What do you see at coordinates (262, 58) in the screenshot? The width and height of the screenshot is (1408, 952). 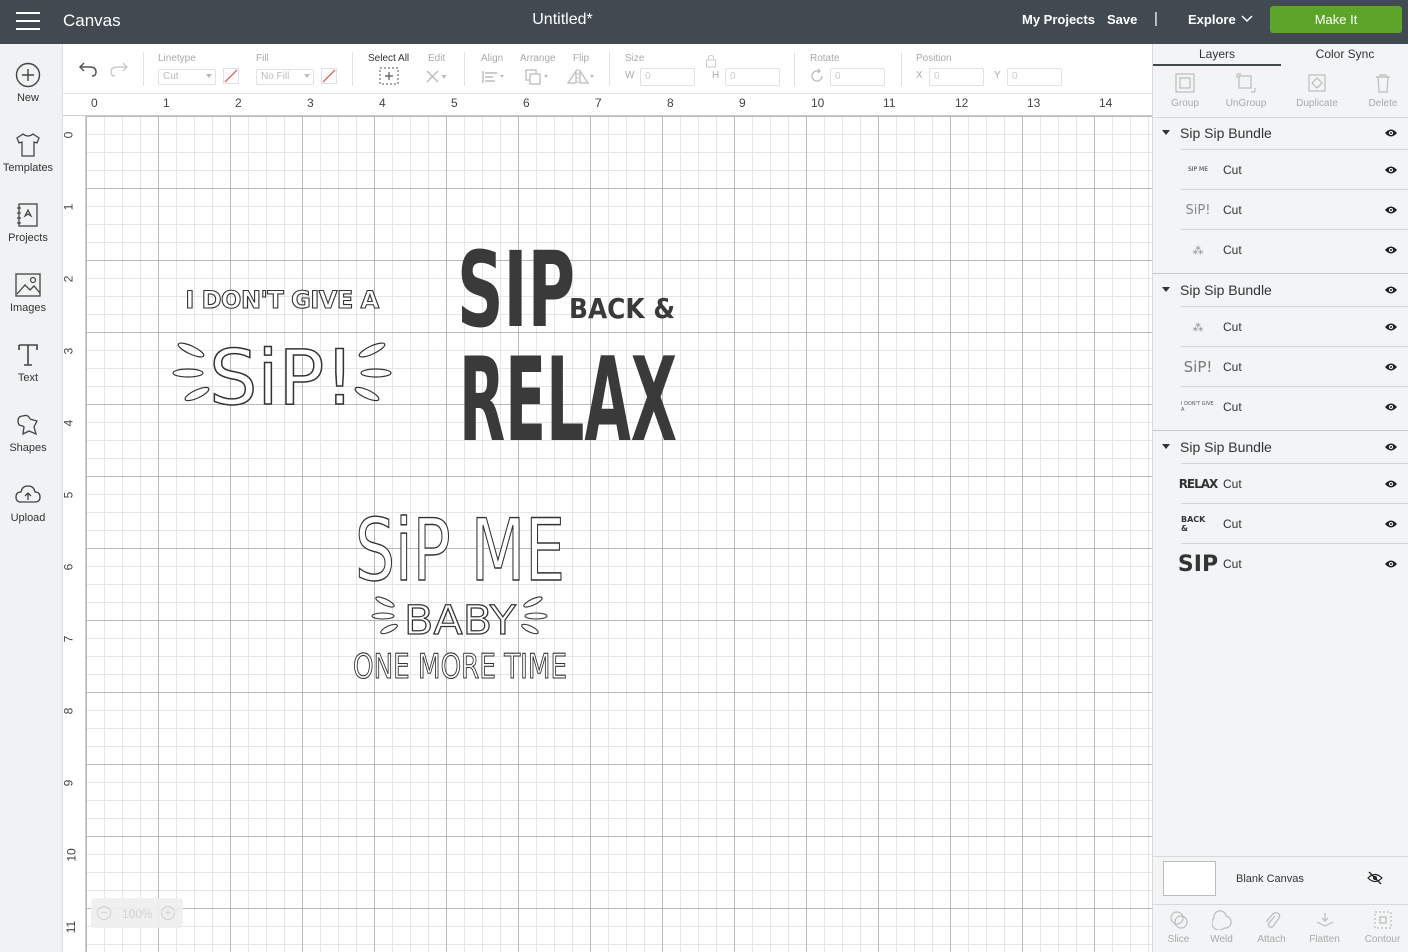 I see `fill-label: Fill` at bounding box center [262, 58].